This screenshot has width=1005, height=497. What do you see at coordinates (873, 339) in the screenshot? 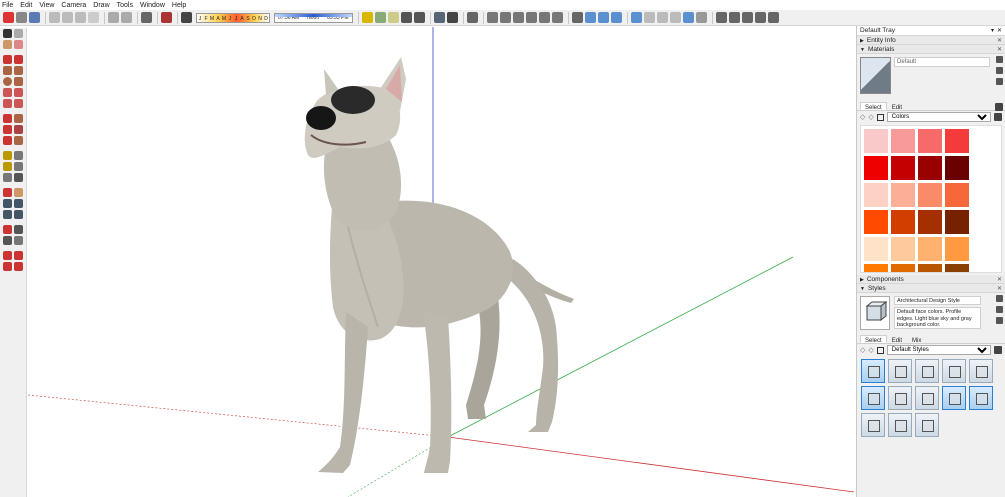
I see `tab-select: Select` at bounding box center [873, 339].